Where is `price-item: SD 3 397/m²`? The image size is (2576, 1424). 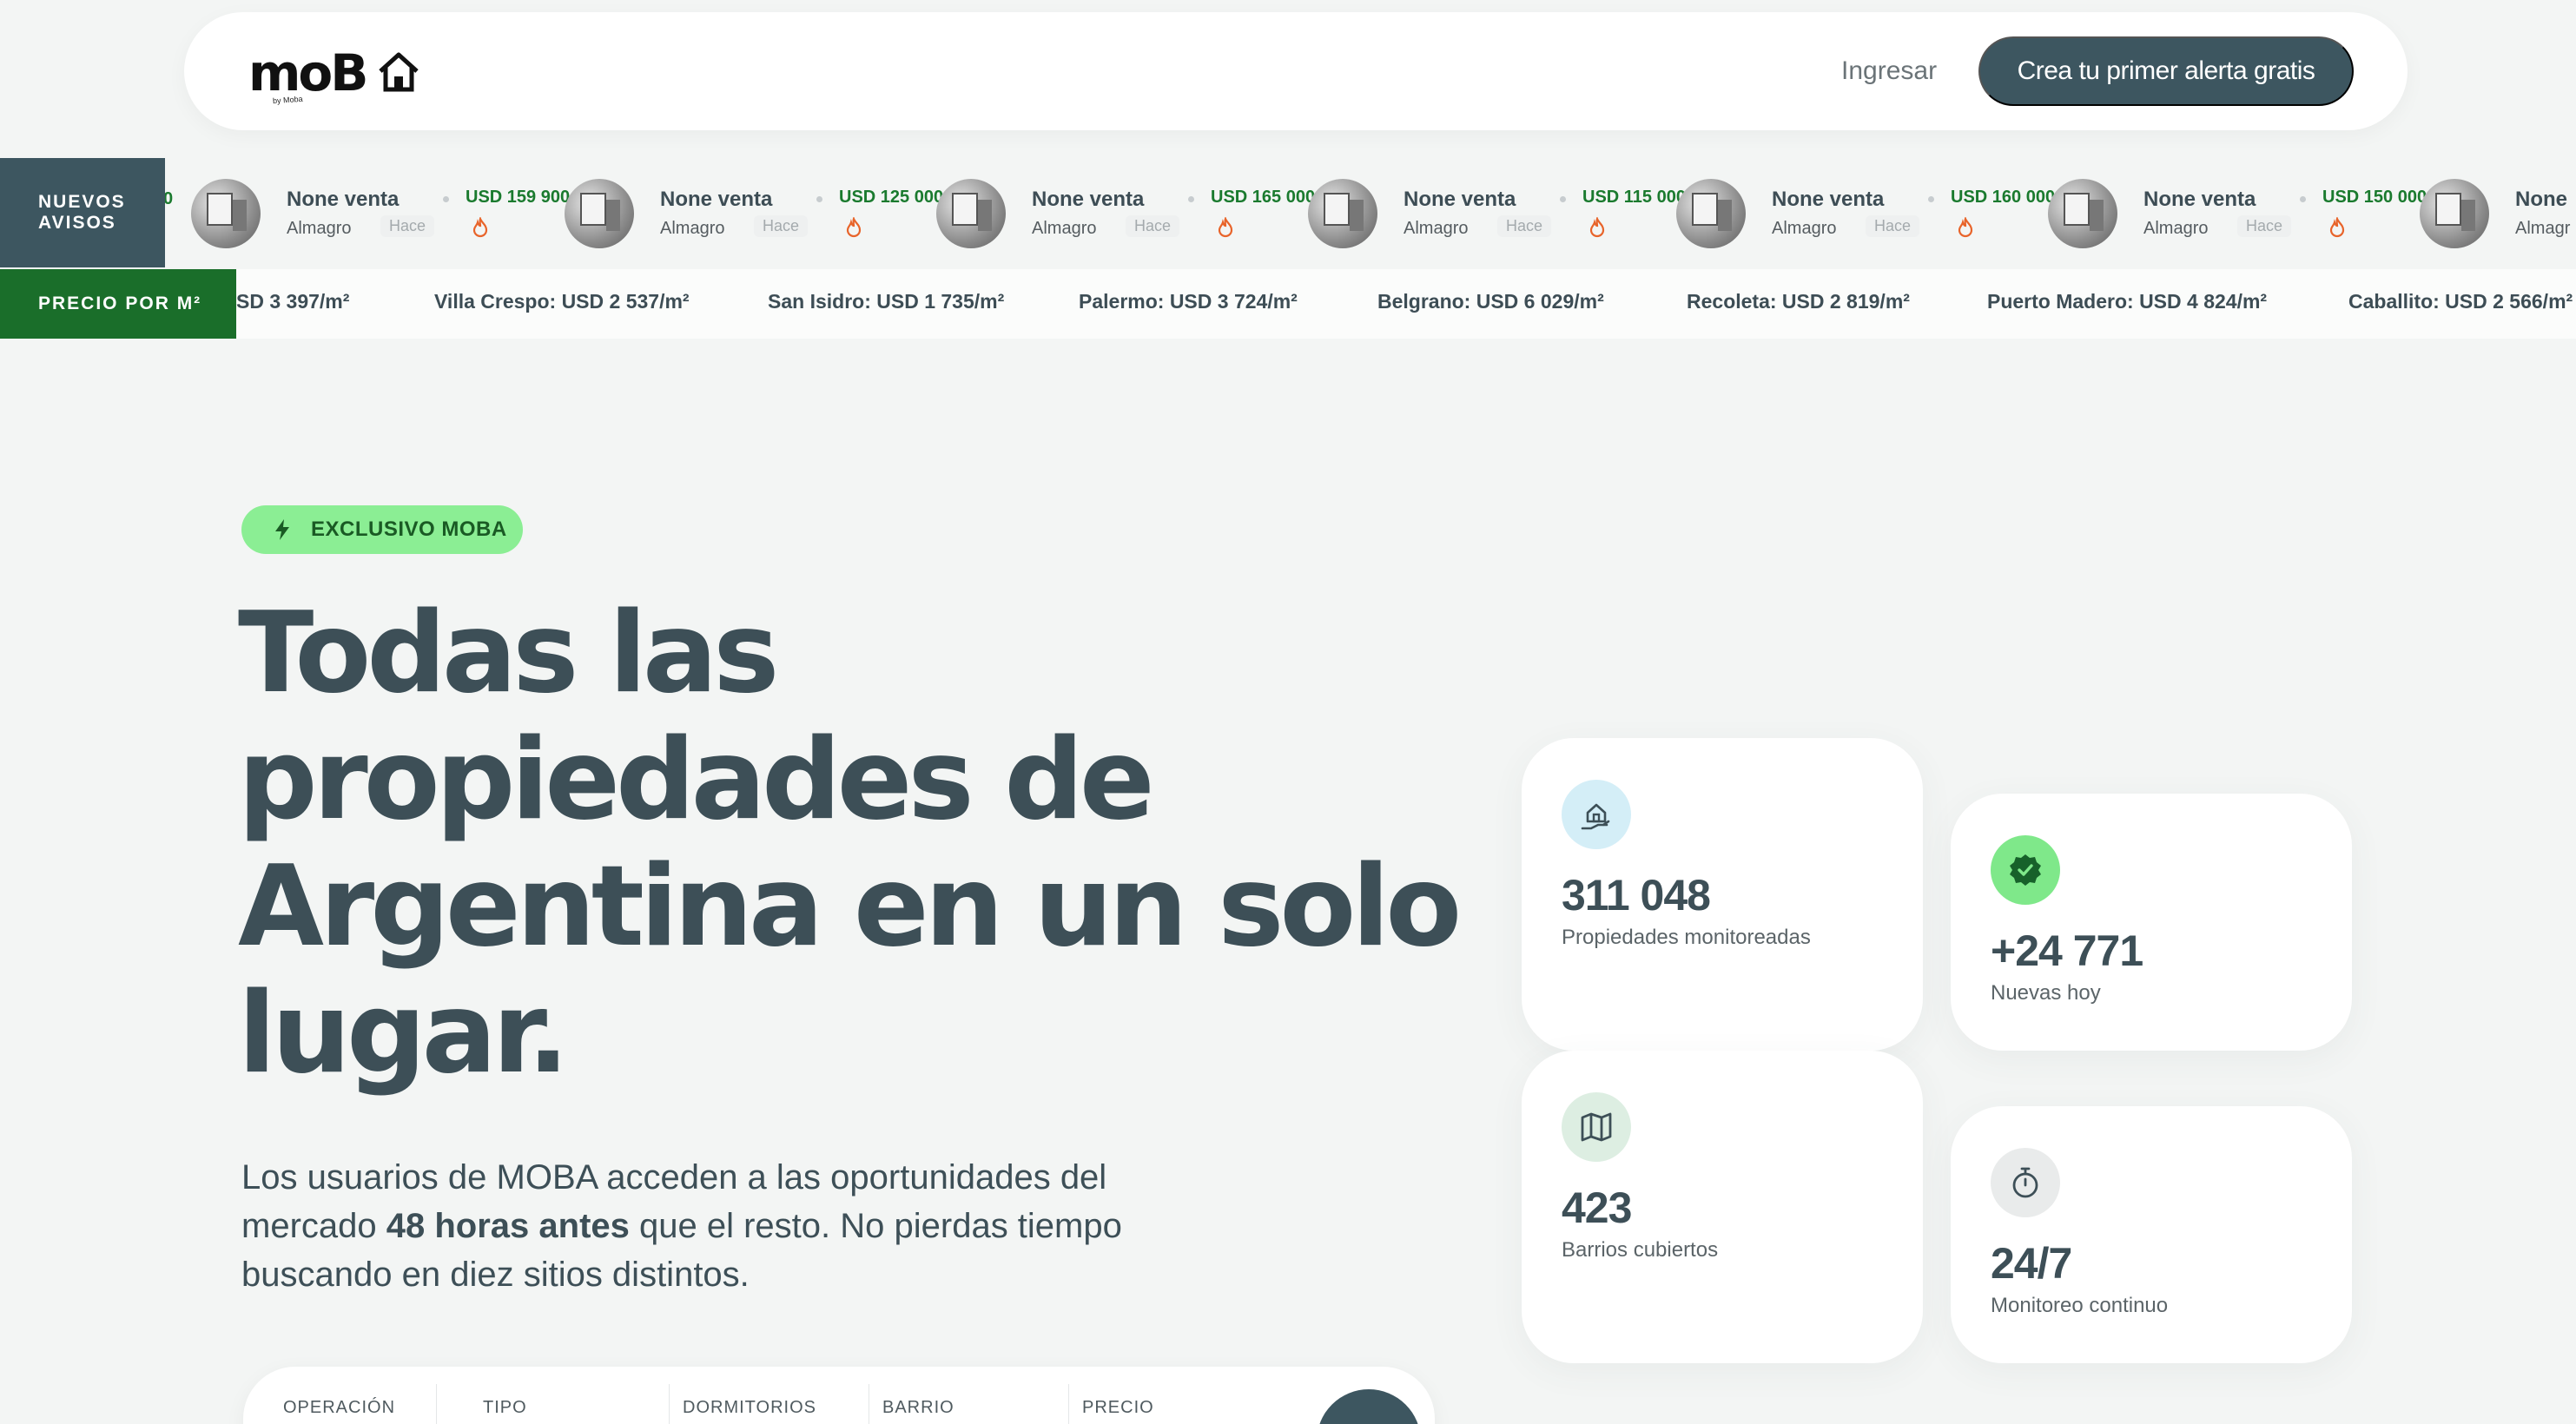 price-item: SD 3 397/m² is located at coordinates (293, 301).